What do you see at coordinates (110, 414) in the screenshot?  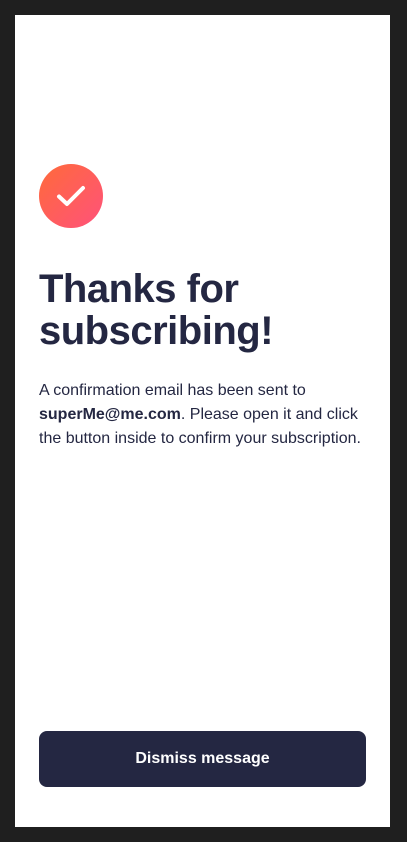 I see `confirmation-email: superMe@me.com` at bounding box center [110, 414].